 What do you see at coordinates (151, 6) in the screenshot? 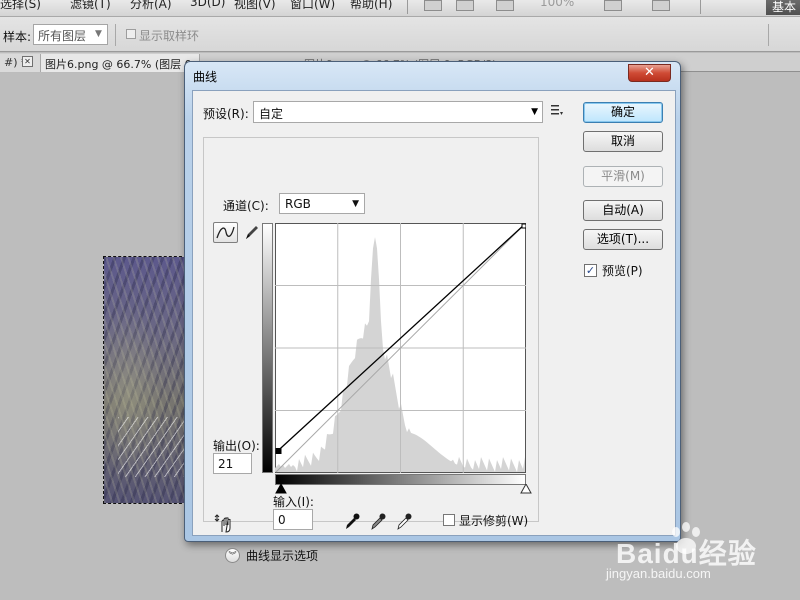
I see `menu-item-analysis: 分析(A)` at bounding box center [151, 6].